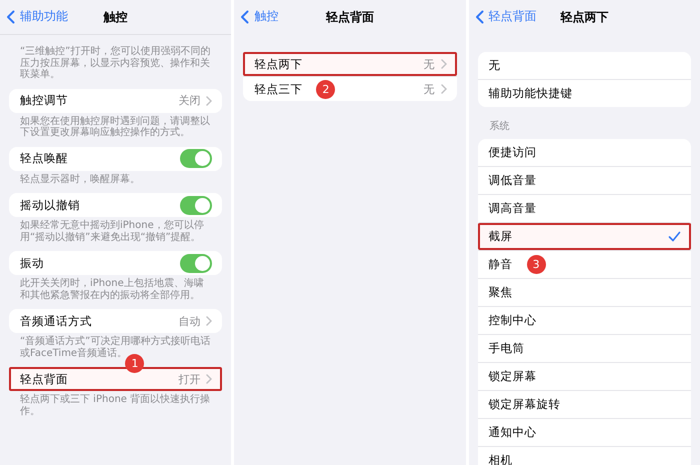  I want to click on step-badge: 3, so click(536, 264).